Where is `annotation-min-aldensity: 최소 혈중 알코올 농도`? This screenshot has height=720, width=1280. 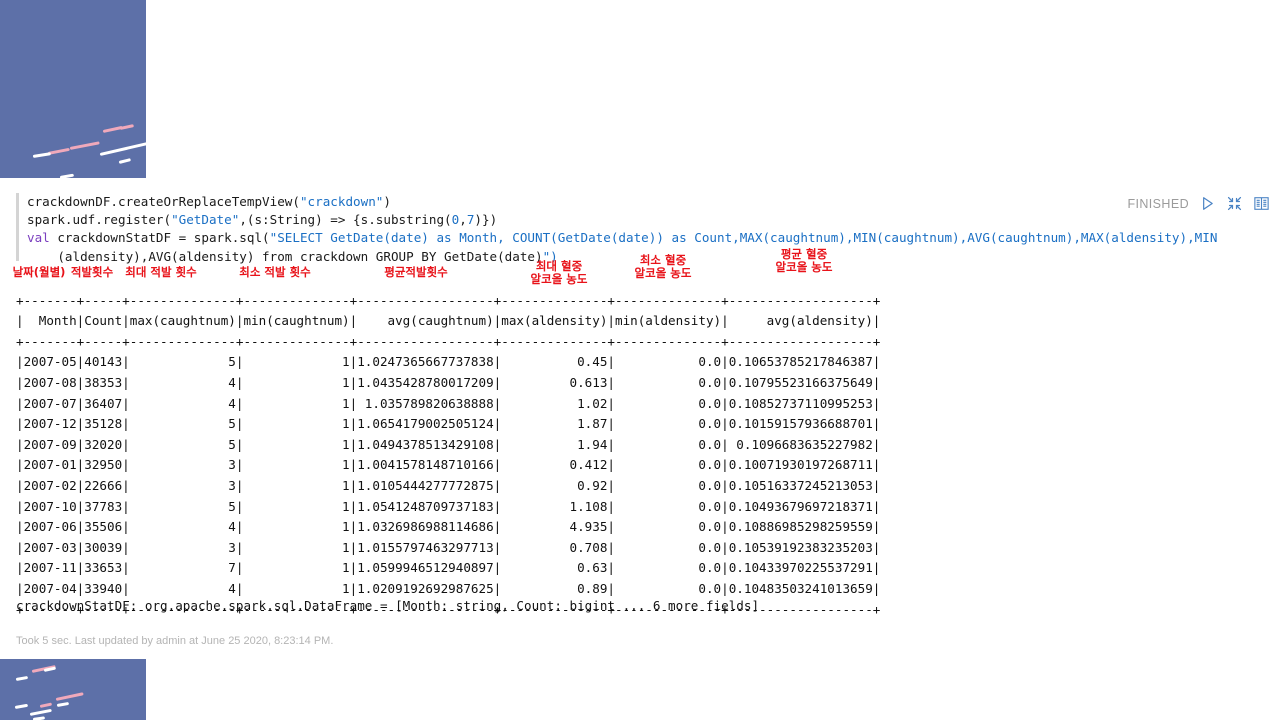 annotation-min-aldensity: 최소 혈중 알코올 농도 is located at coordinates (663, 266).